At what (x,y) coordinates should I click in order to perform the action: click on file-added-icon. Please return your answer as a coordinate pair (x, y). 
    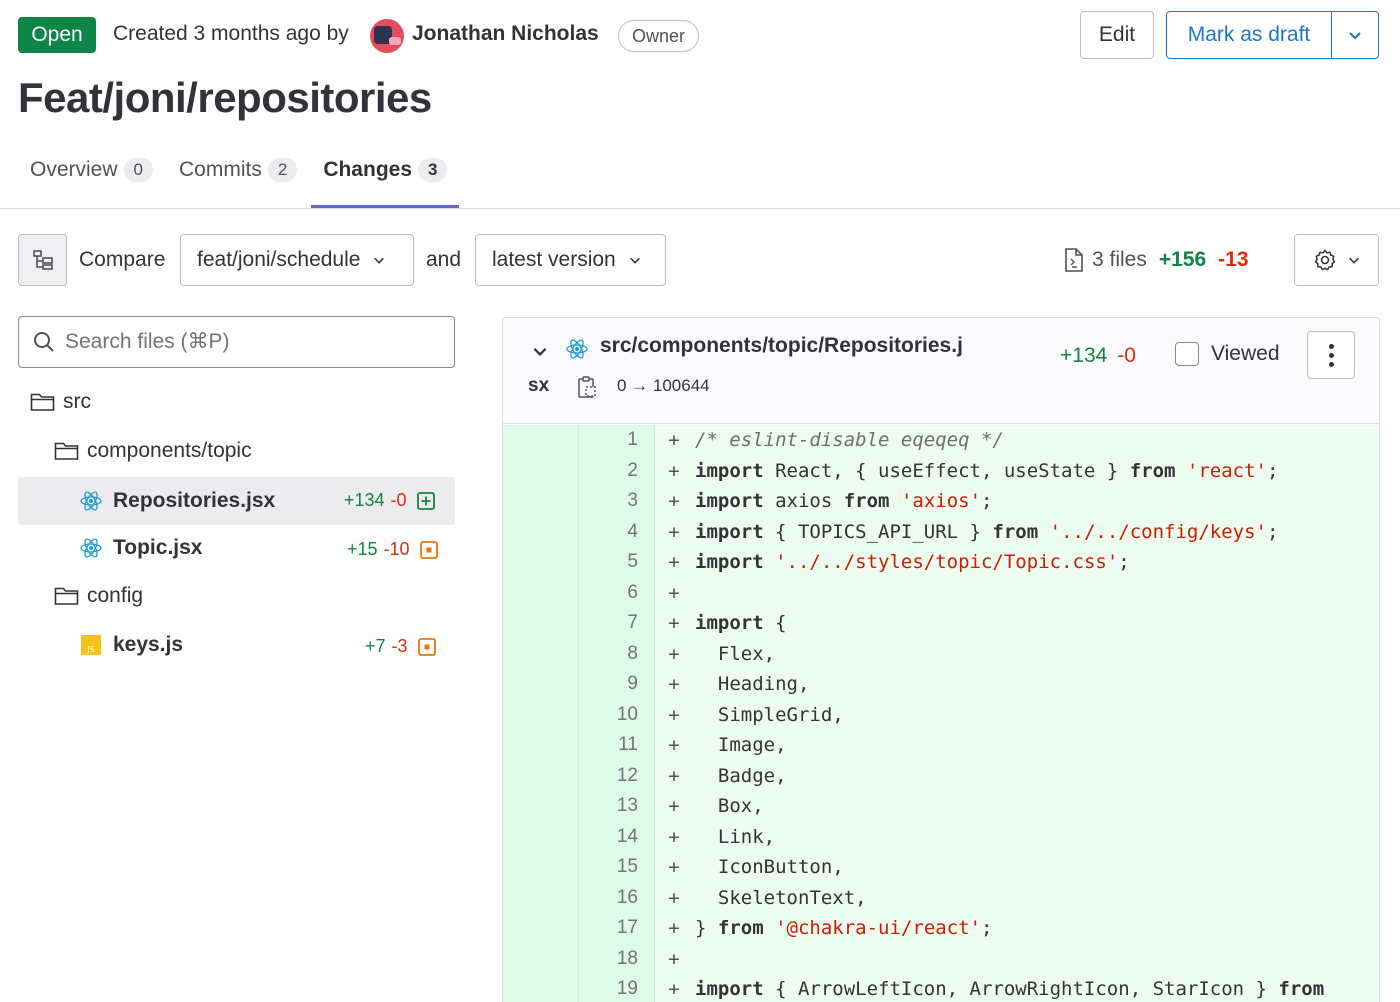
    Looking at the image, I should click on (425, 500).